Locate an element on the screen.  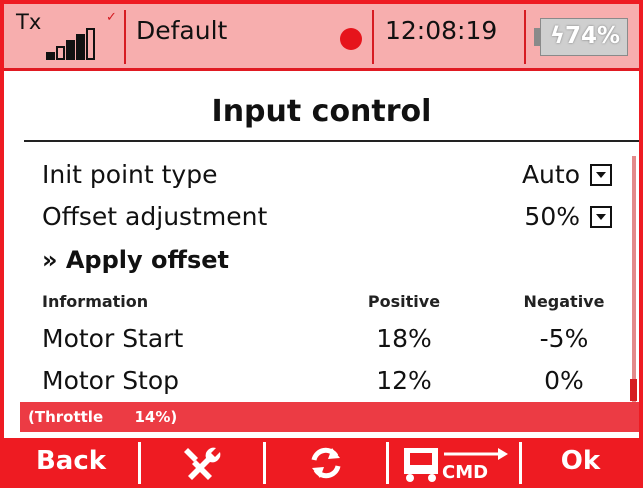
header-negative: Negative is located at coordinates (564, 301).